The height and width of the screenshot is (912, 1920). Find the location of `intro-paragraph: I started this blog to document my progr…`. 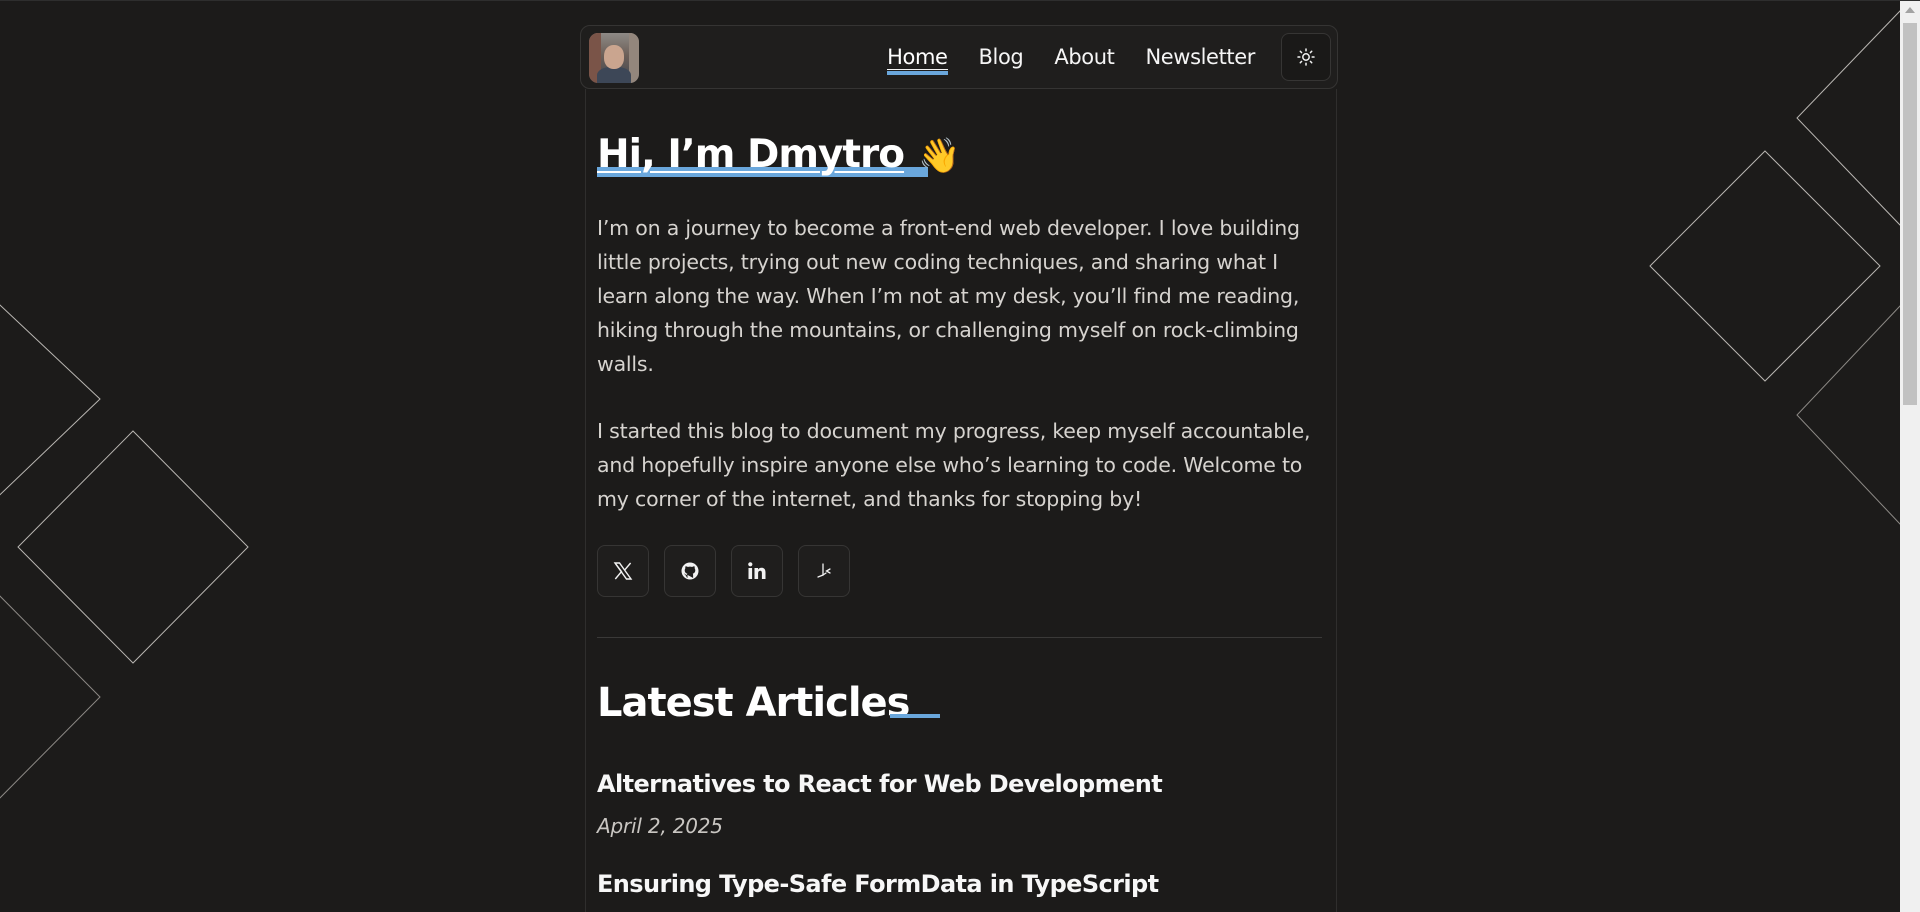

intro-paragraph: I started this blog to document my progr… is located at coordinates (954, 465).